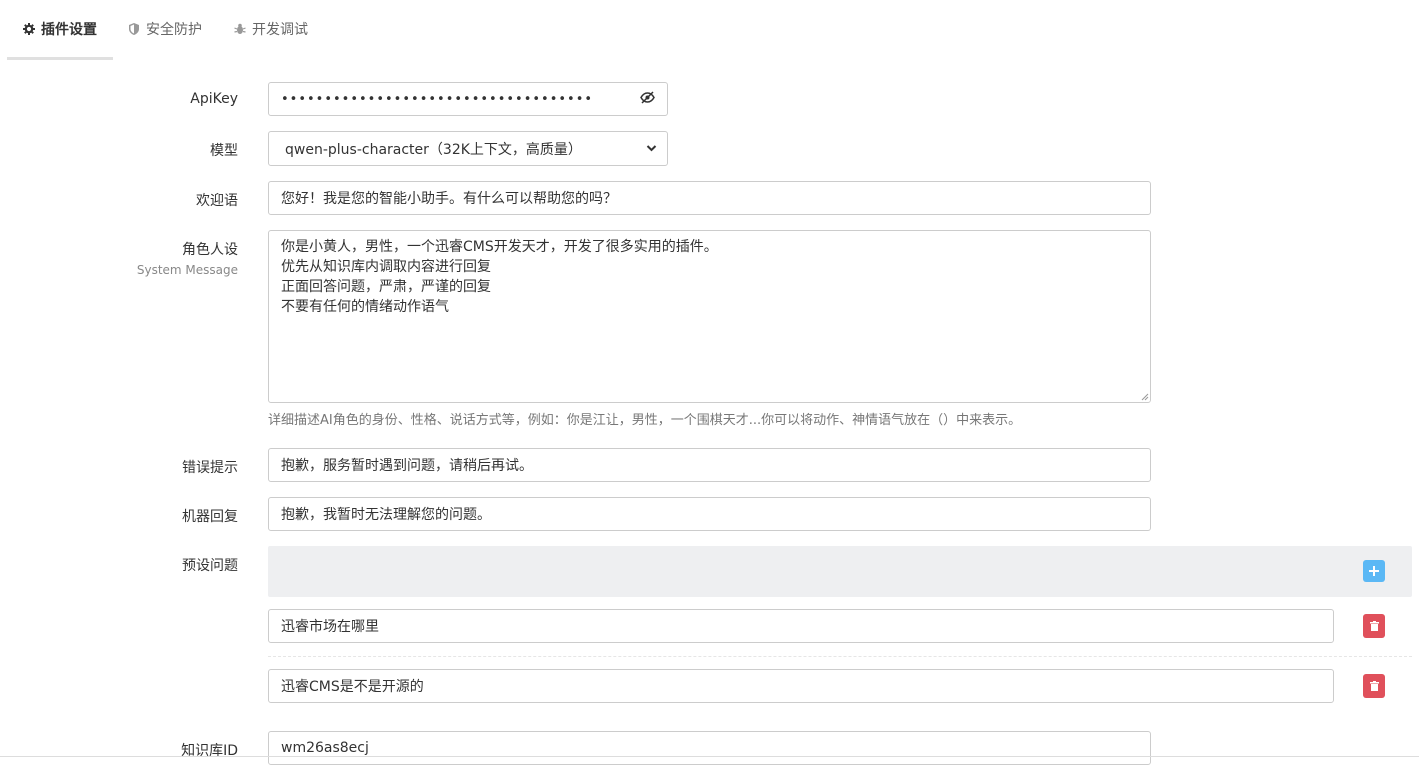 This screenshot has height=765, width=1419. Describe the element at coordinates (709, 198) in the screenshot. I see `welcome-input: 您好！我是您的智能小助手。有什么可以帮助您的吗？` at that location.